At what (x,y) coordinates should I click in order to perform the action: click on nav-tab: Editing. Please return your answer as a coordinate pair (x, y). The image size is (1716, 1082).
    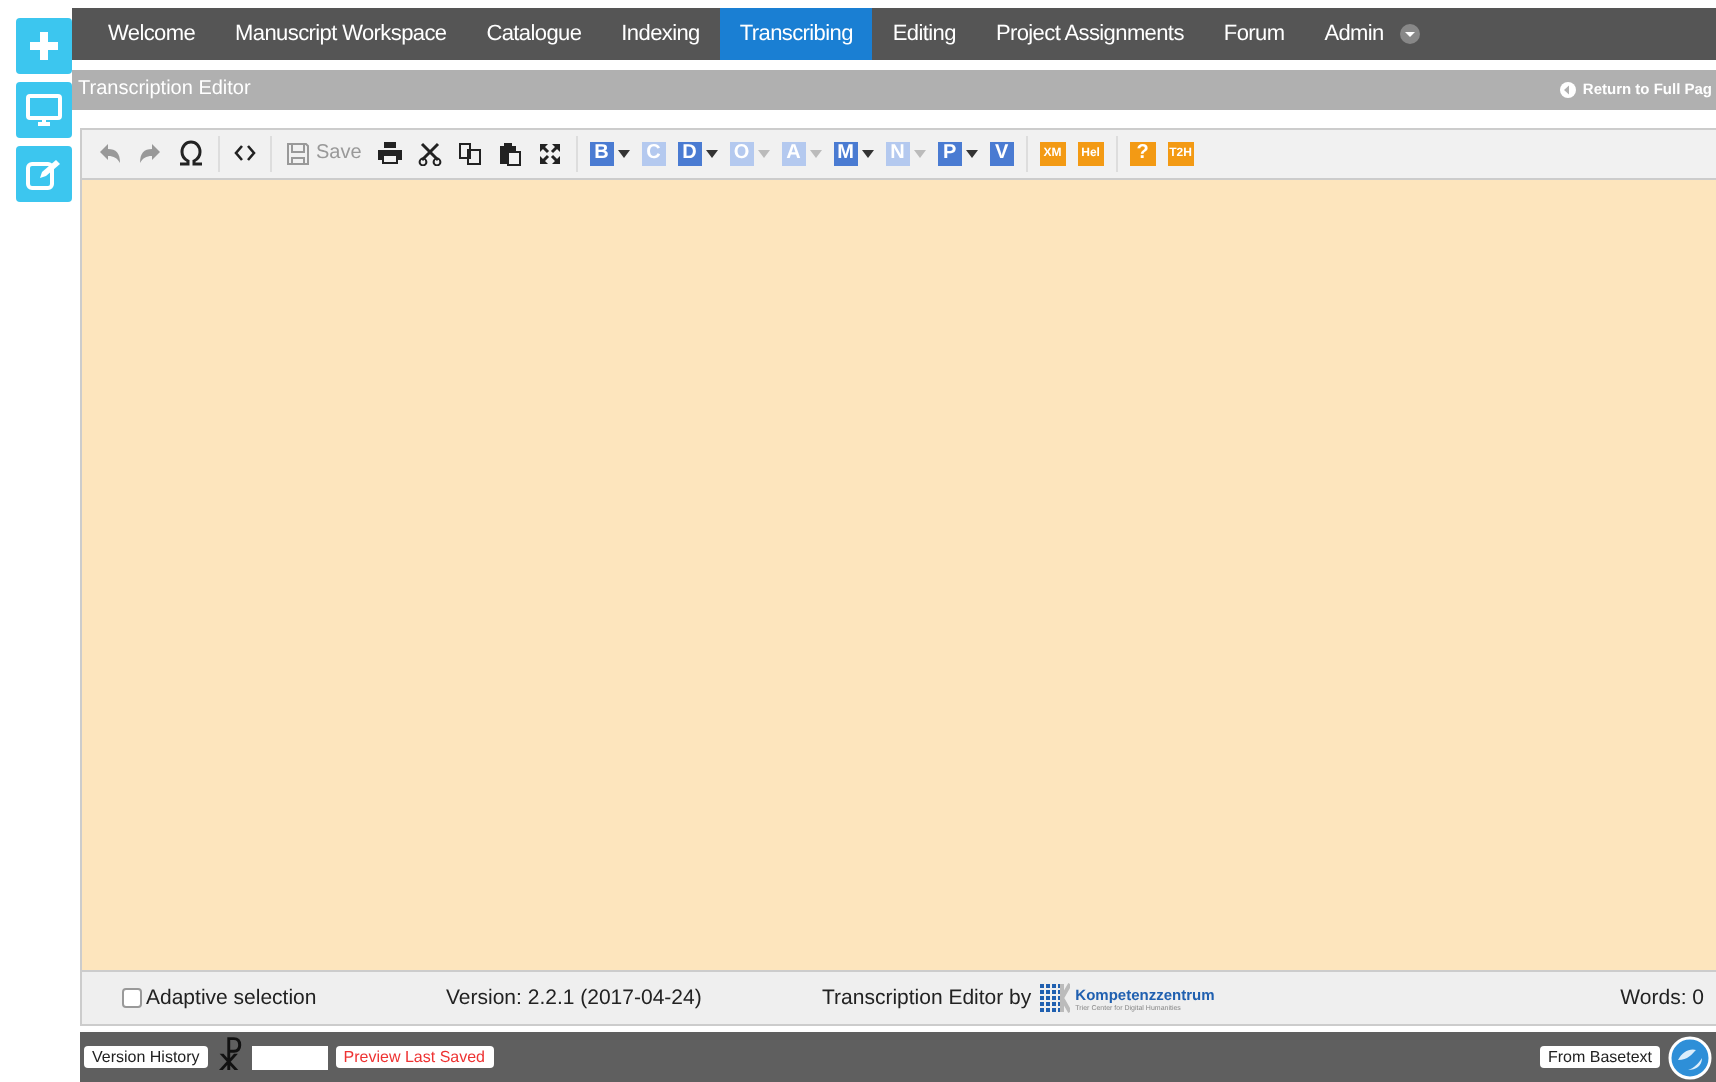
    Looking at the image, I should click on (924, 34).